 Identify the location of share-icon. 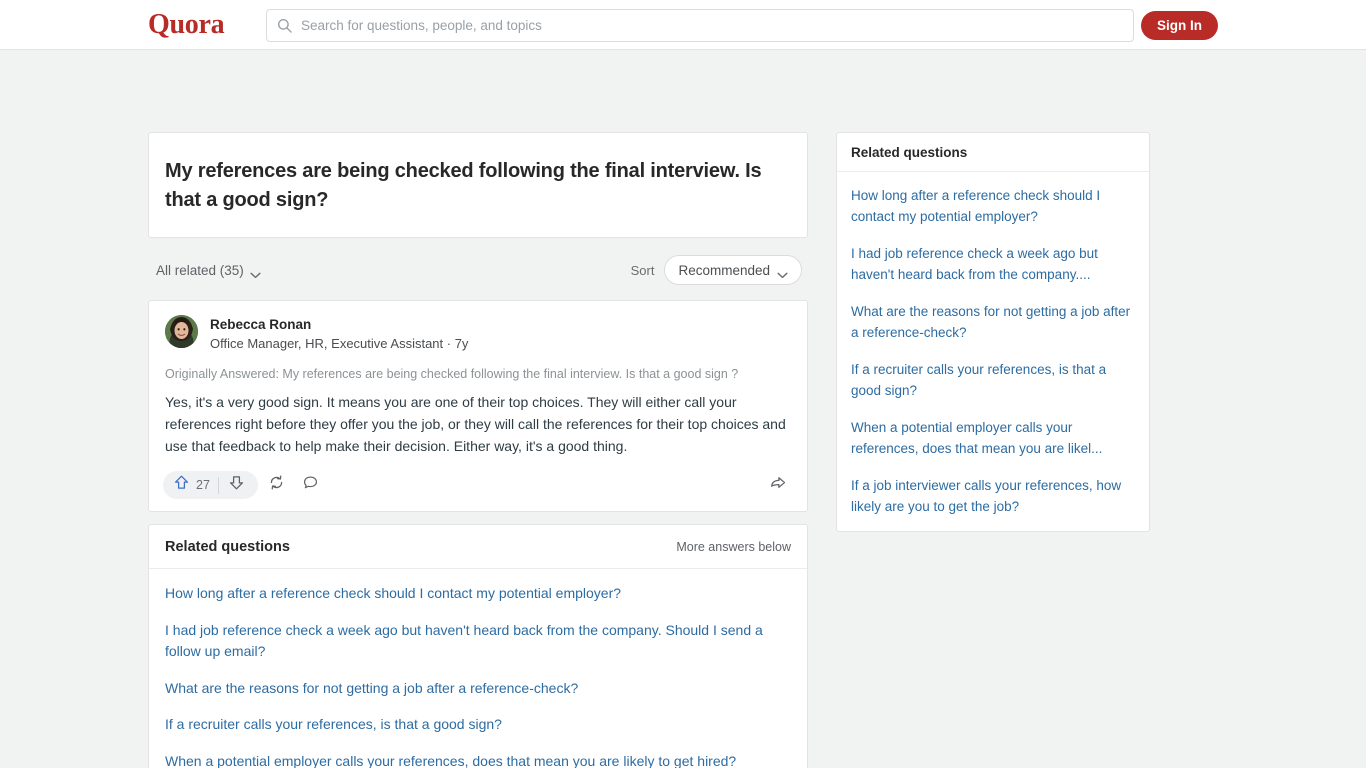
(778, 485).